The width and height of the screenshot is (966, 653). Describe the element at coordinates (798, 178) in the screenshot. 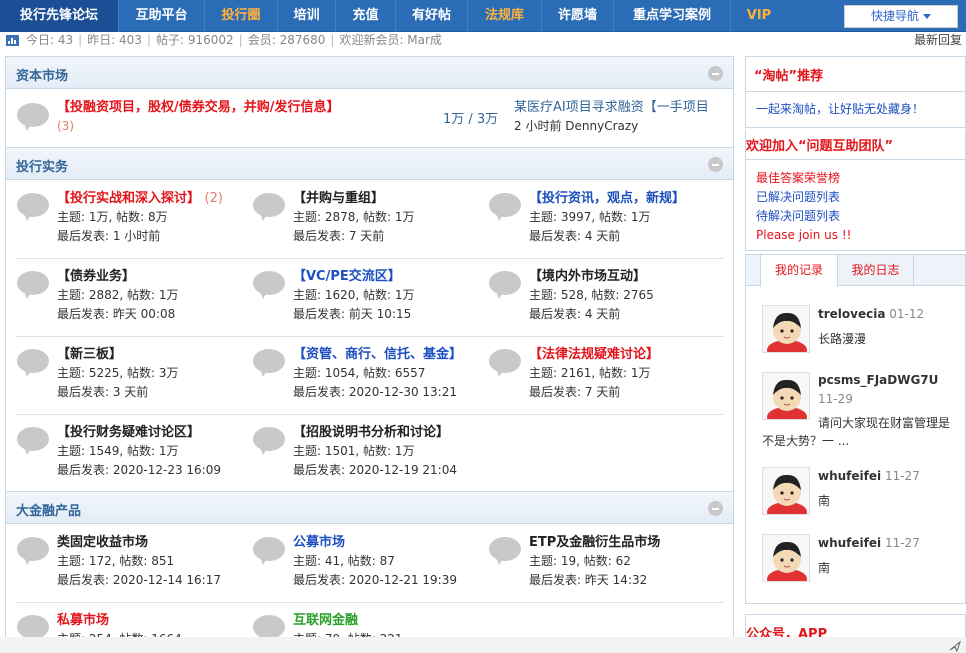

I see `best-answer-link: 最佳答案荣誉榜` at that location.